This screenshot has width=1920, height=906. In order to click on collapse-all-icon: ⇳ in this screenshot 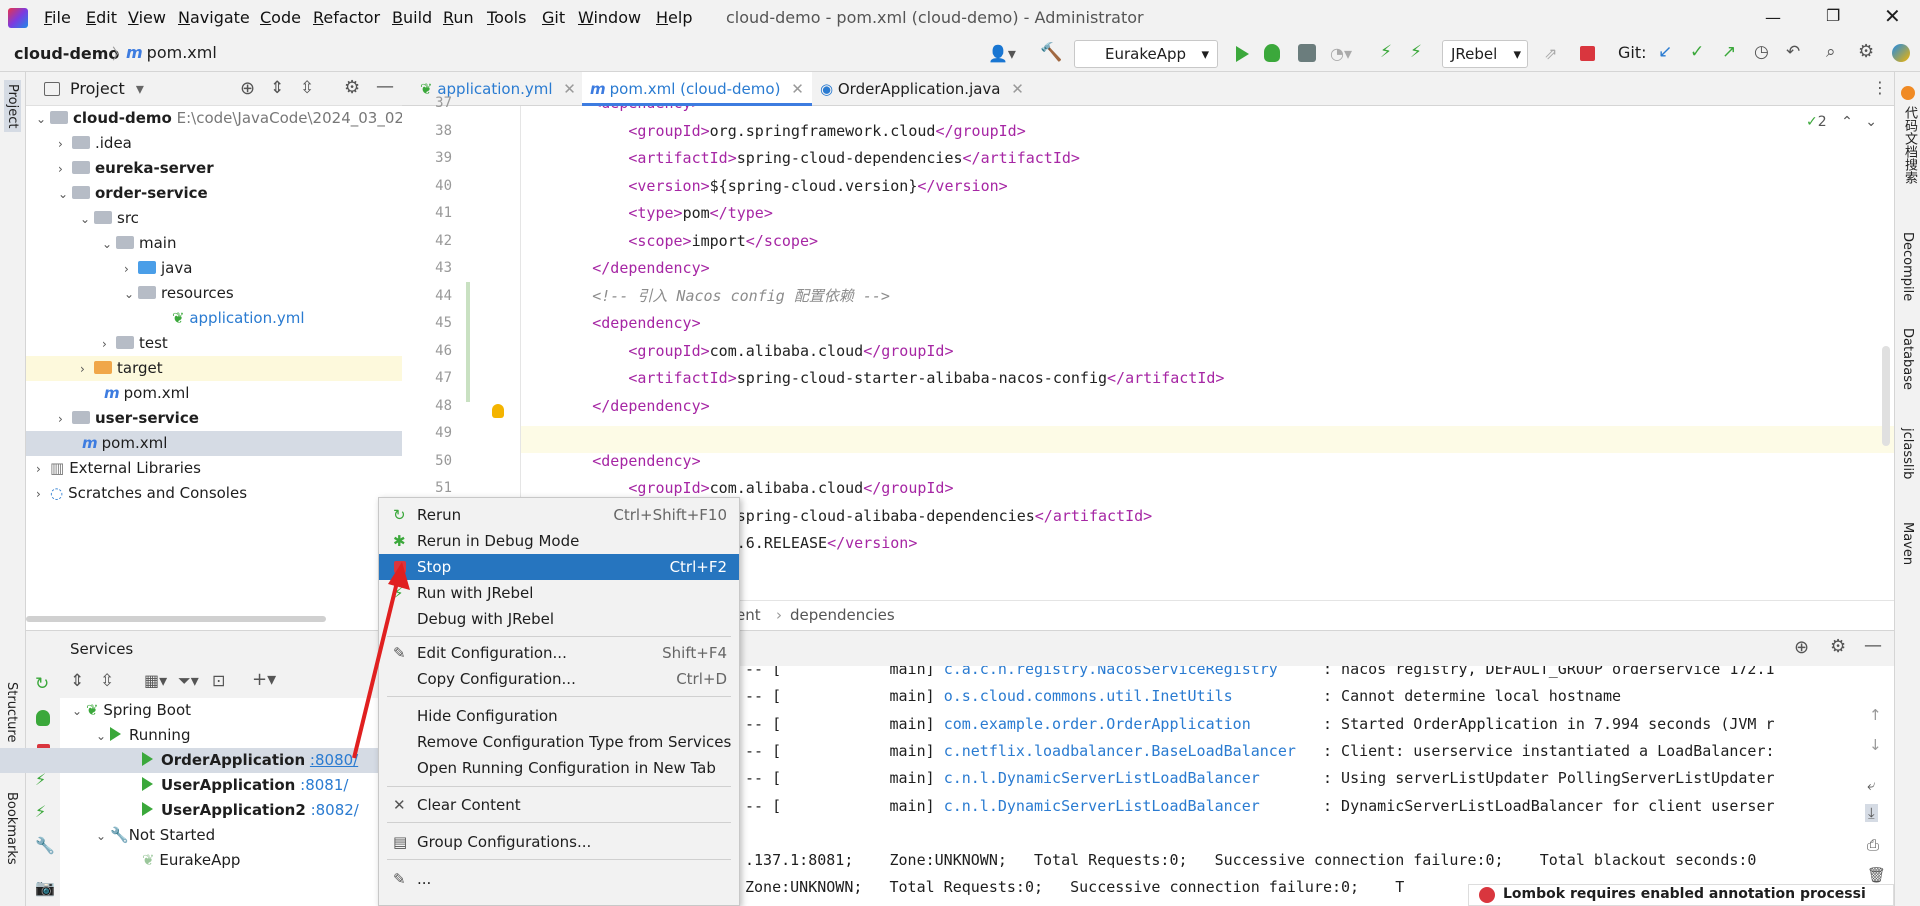, I will do `click(107, 681)`.